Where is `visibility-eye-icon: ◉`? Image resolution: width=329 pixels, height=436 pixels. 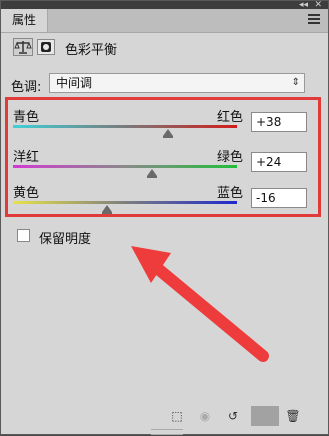
visibility-eye-icon: ◉ is located at coordinates (205, 416).